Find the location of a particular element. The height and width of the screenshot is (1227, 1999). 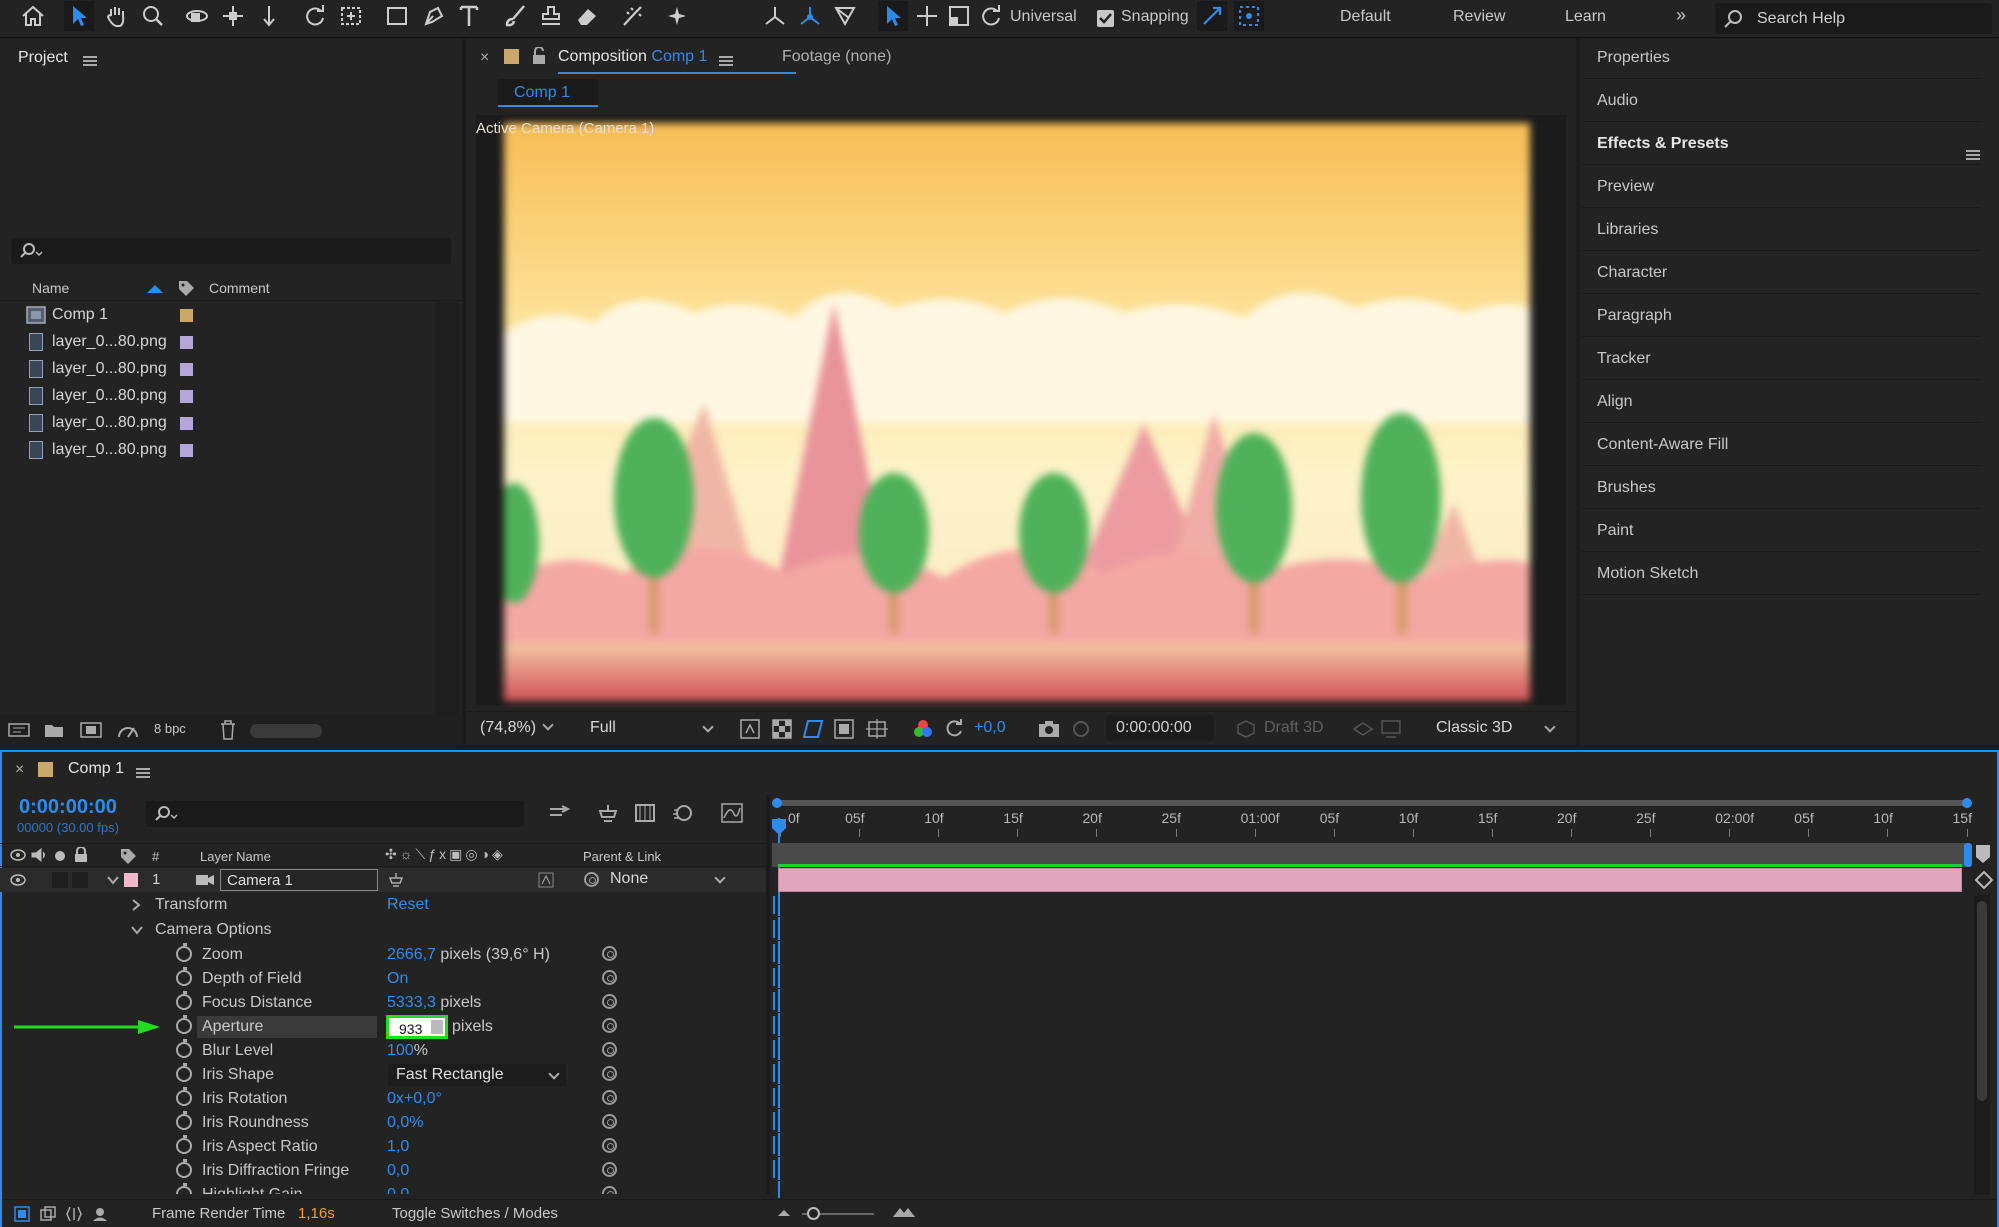

workspace-review: Review is located at coordinates (1479, 17).